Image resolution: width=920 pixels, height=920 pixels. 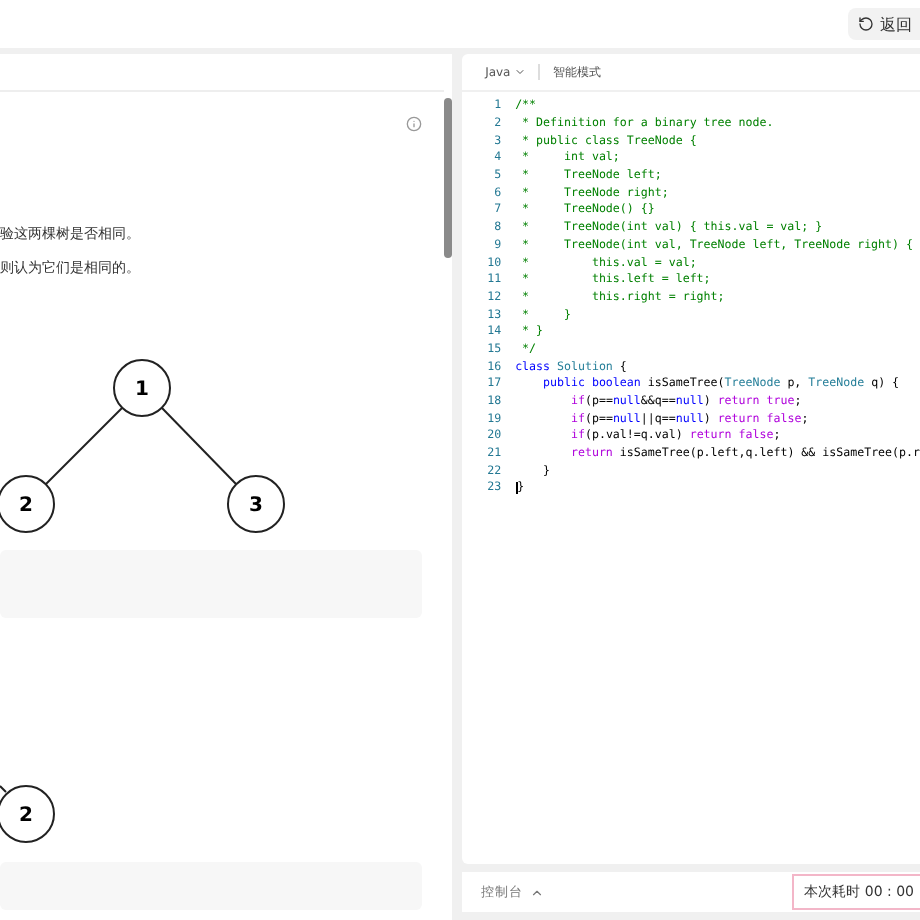 I want to click on tree-node: 3, so click(x=256, y=504).